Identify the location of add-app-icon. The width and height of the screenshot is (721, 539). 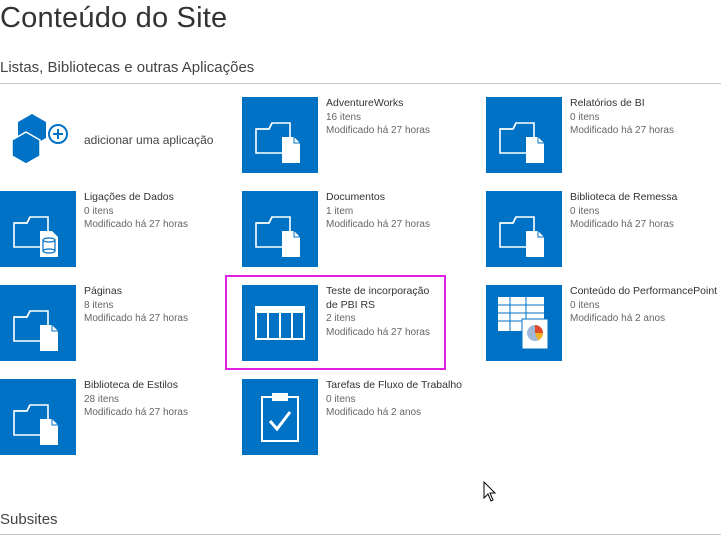
(41, 140).